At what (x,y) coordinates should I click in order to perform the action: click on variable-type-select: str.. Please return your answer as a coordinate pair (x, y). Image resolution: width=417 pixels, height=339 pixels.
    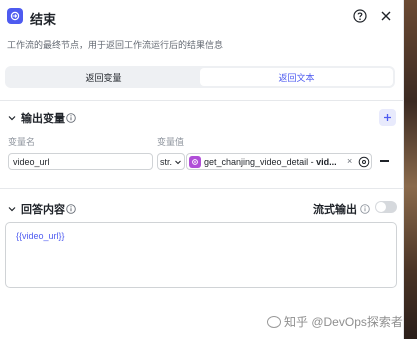
    Looking at the image, I should click on (171, 161).